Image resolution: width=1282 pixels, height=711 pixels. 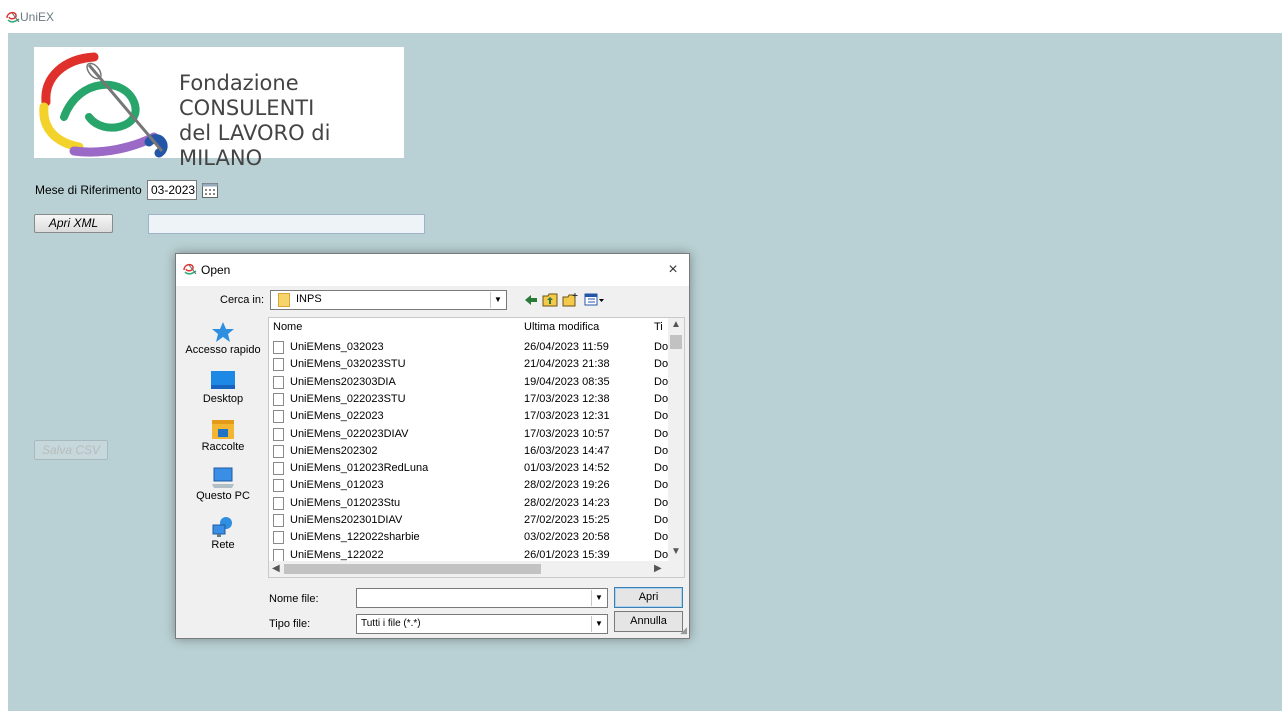 I want to click on place-questo-pc: Questo PC, so click(x=223, y=484).